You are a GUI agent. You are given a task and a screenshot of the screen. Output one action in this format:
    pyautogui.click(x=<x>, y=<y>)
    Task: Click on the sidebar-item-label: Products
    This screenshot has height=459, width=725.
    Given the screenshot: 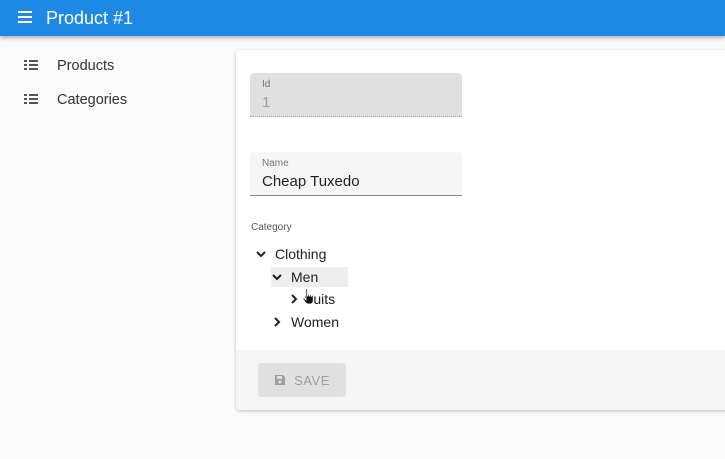 What is the action you would take?
    pyautogui.click(x=86, y=66)
    